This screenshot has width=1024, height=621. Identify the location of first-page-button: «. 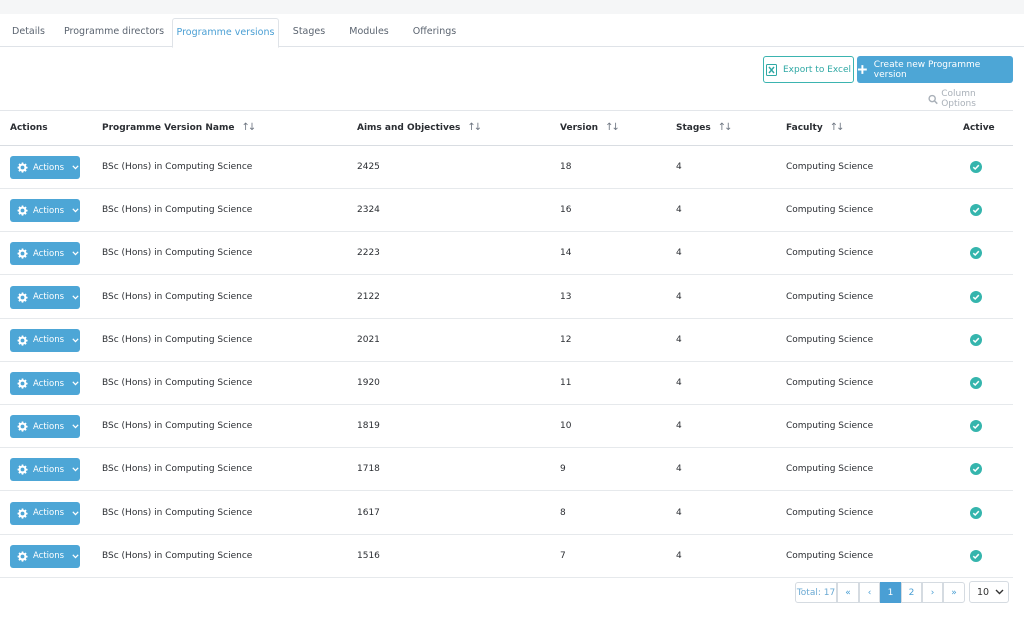
(848, 592).